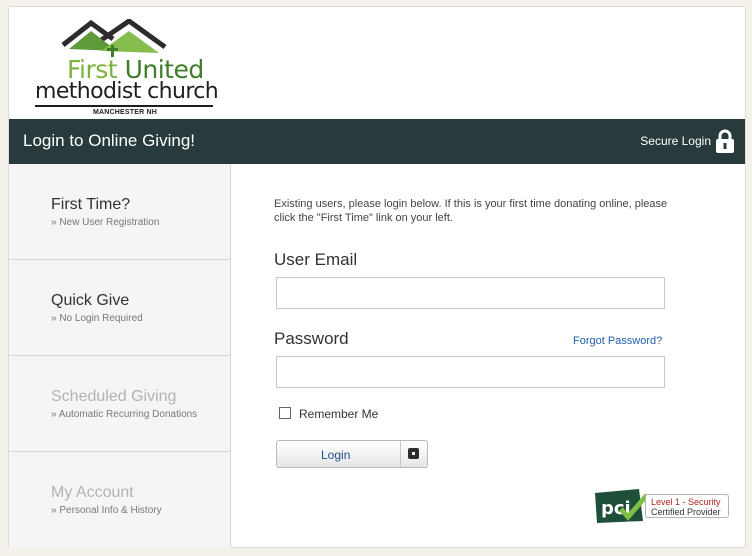 This screenshot has height=556, width=752. Describe the element at coordinates (470, 293) in the screenshot. I see `user-email-input` at that location.